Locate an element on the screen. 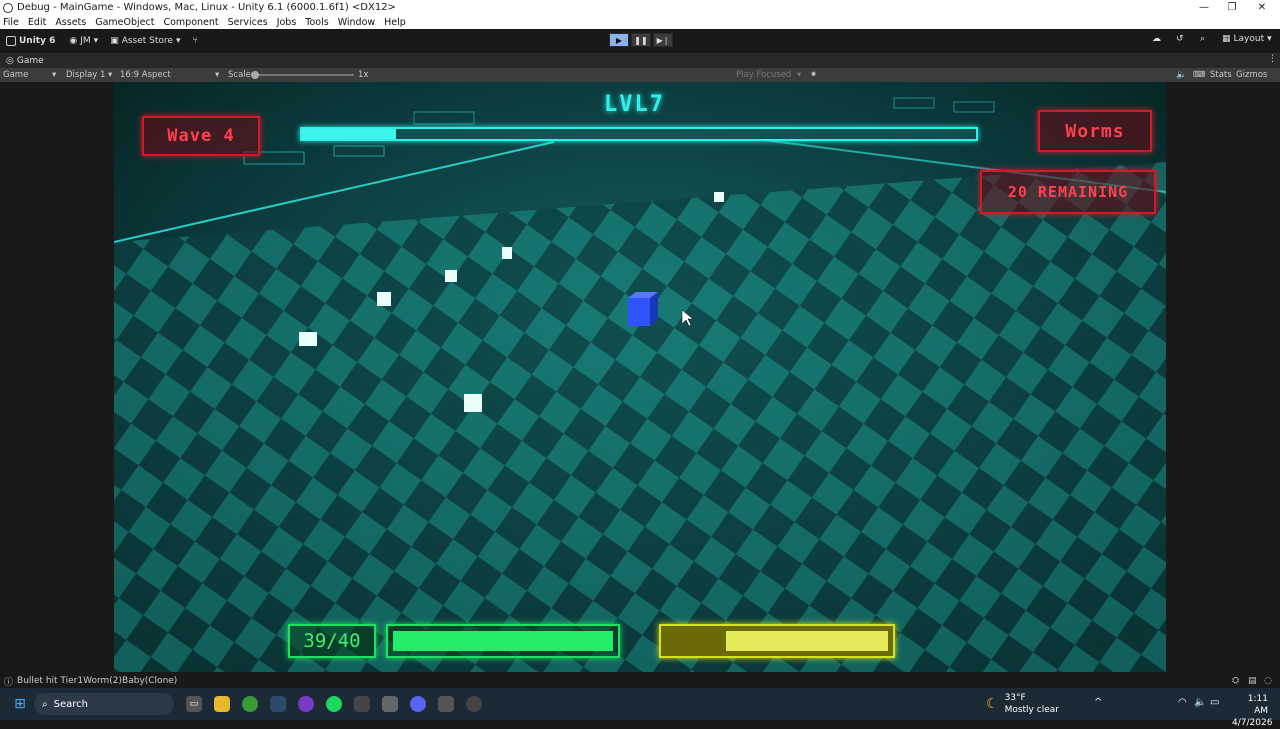 Image resolution: width=1280 pixels, height=729 pixels. play-focused-dropdown: Play Focused is located at coordinates (763, 75).